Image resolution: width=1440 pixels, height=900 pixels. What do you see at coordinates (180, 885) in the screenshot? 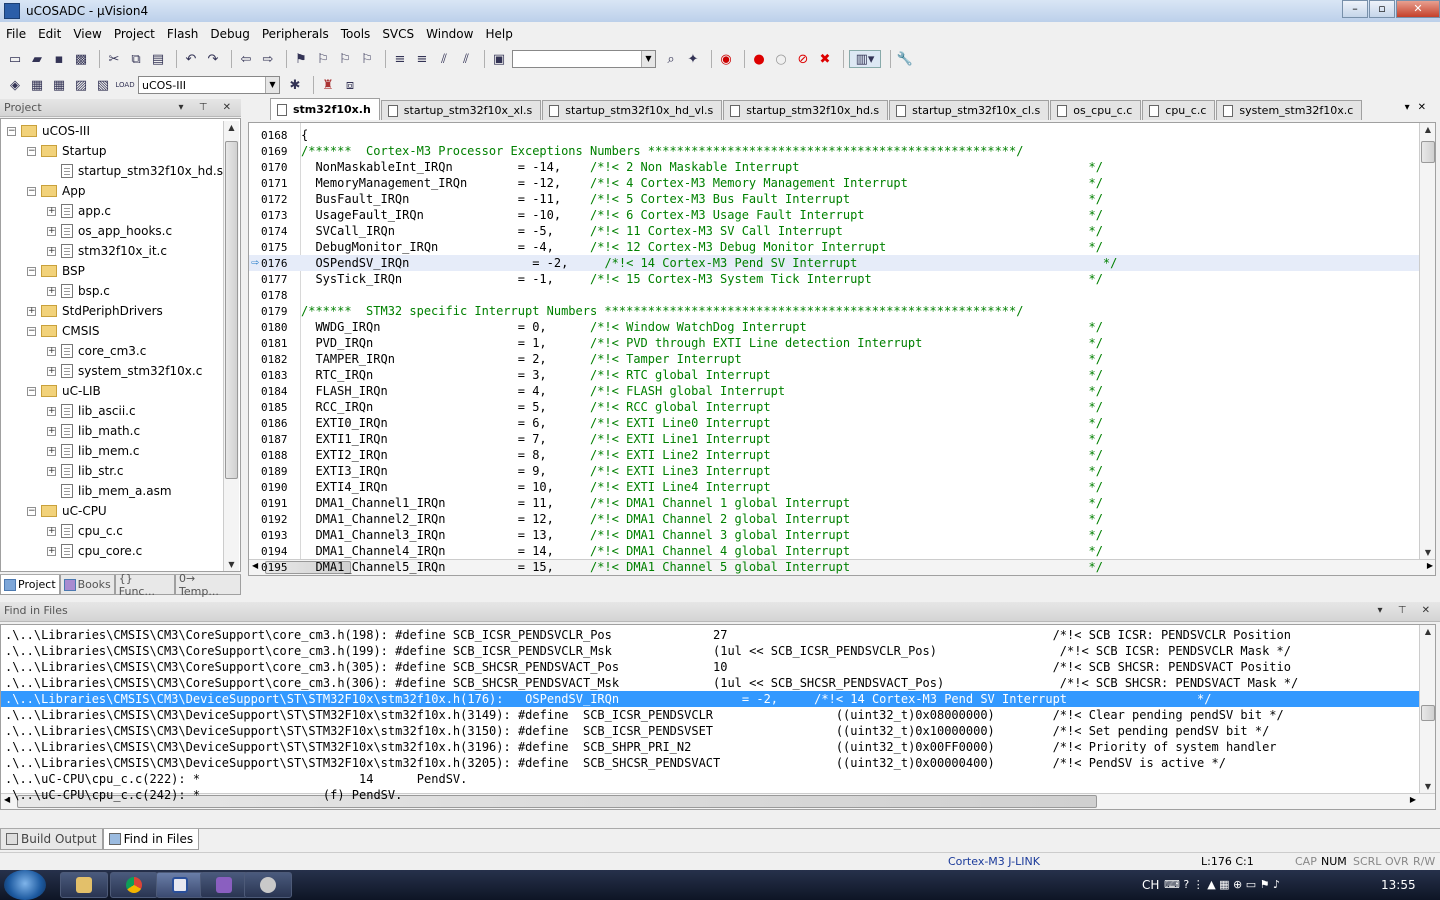
I see `taskbar-uvision` at bounding box center [180, 885].